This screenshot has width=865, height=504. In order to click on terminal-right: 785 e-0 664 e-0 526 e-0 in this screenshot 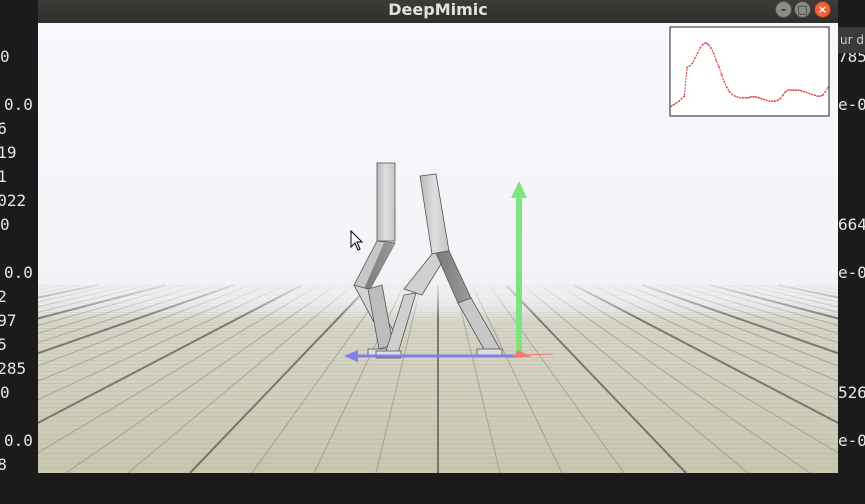, I will do `click(851, 252)`.